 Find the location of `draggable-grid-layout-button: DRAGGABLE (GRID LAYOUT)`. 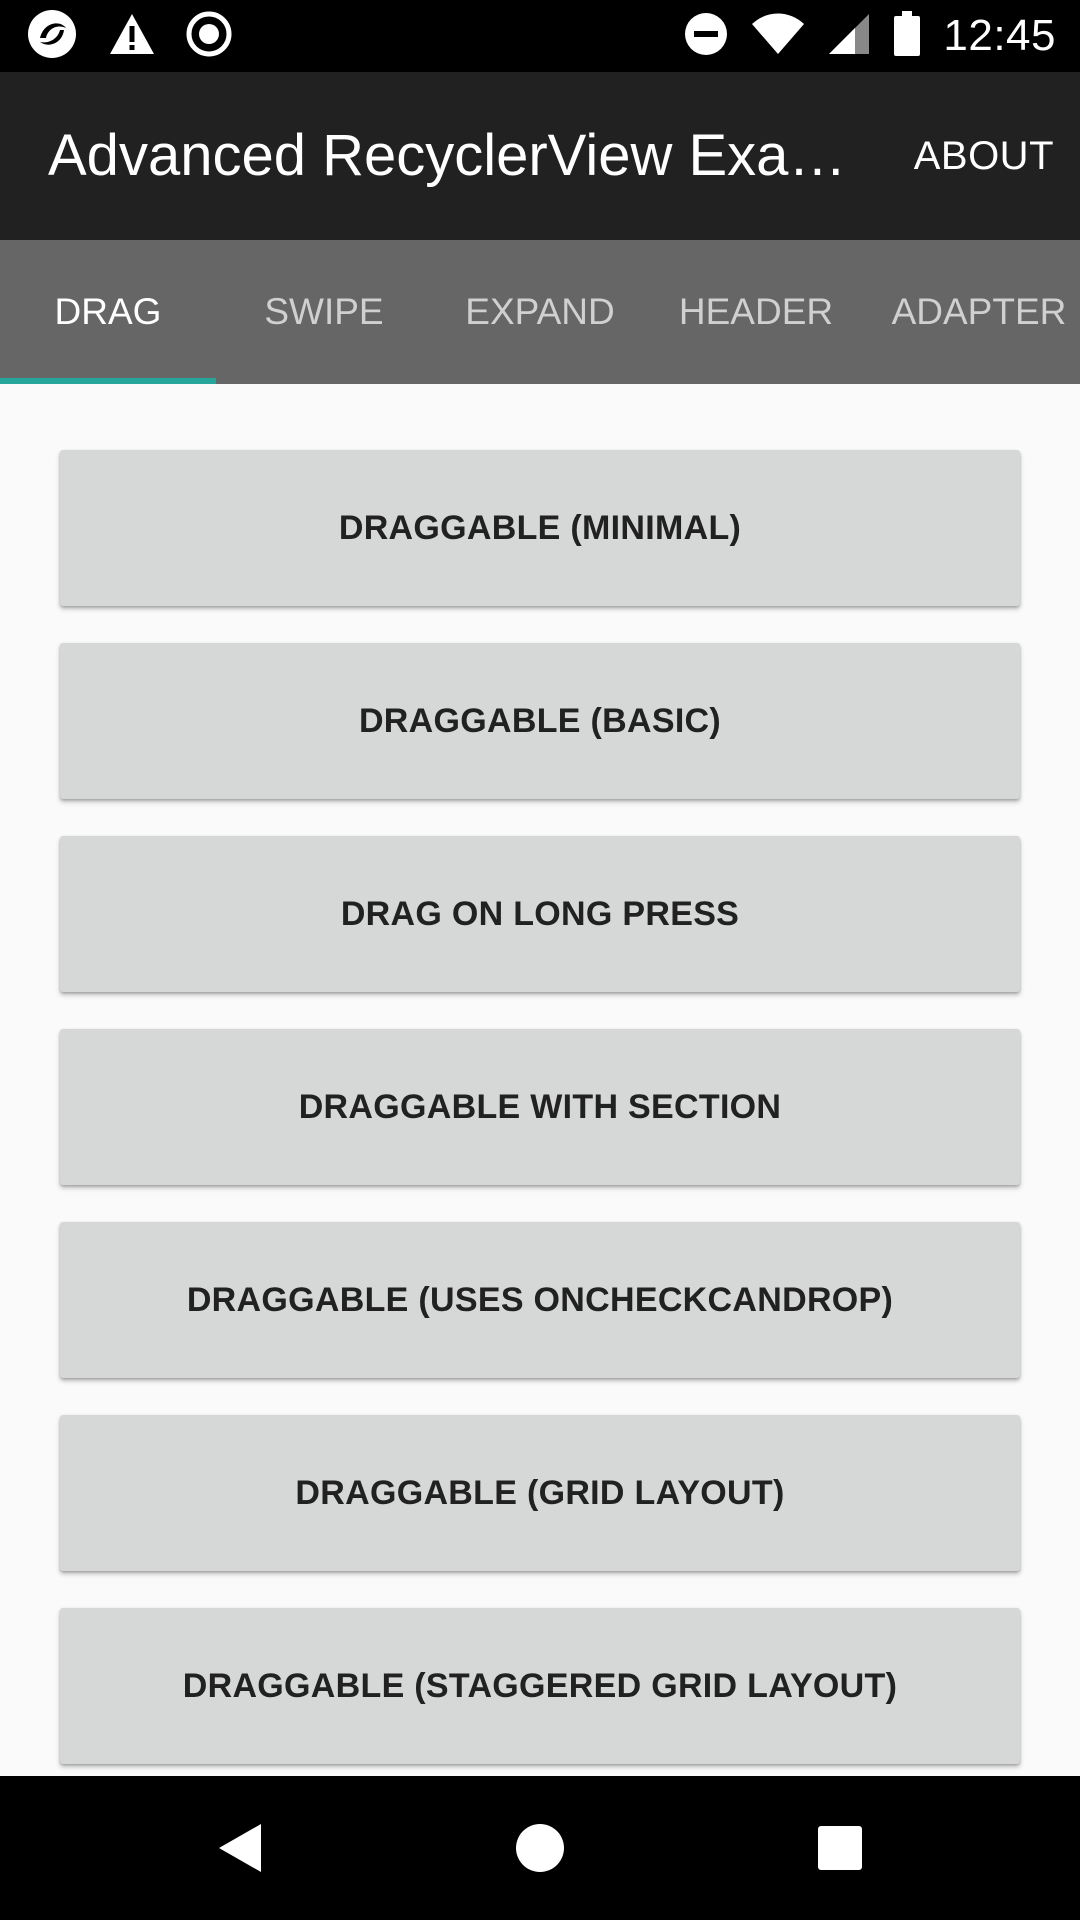

draggable-grid-layout-button: DRAGGABLE (GRID LAYOUT) is located at coordinates (540, 1493).